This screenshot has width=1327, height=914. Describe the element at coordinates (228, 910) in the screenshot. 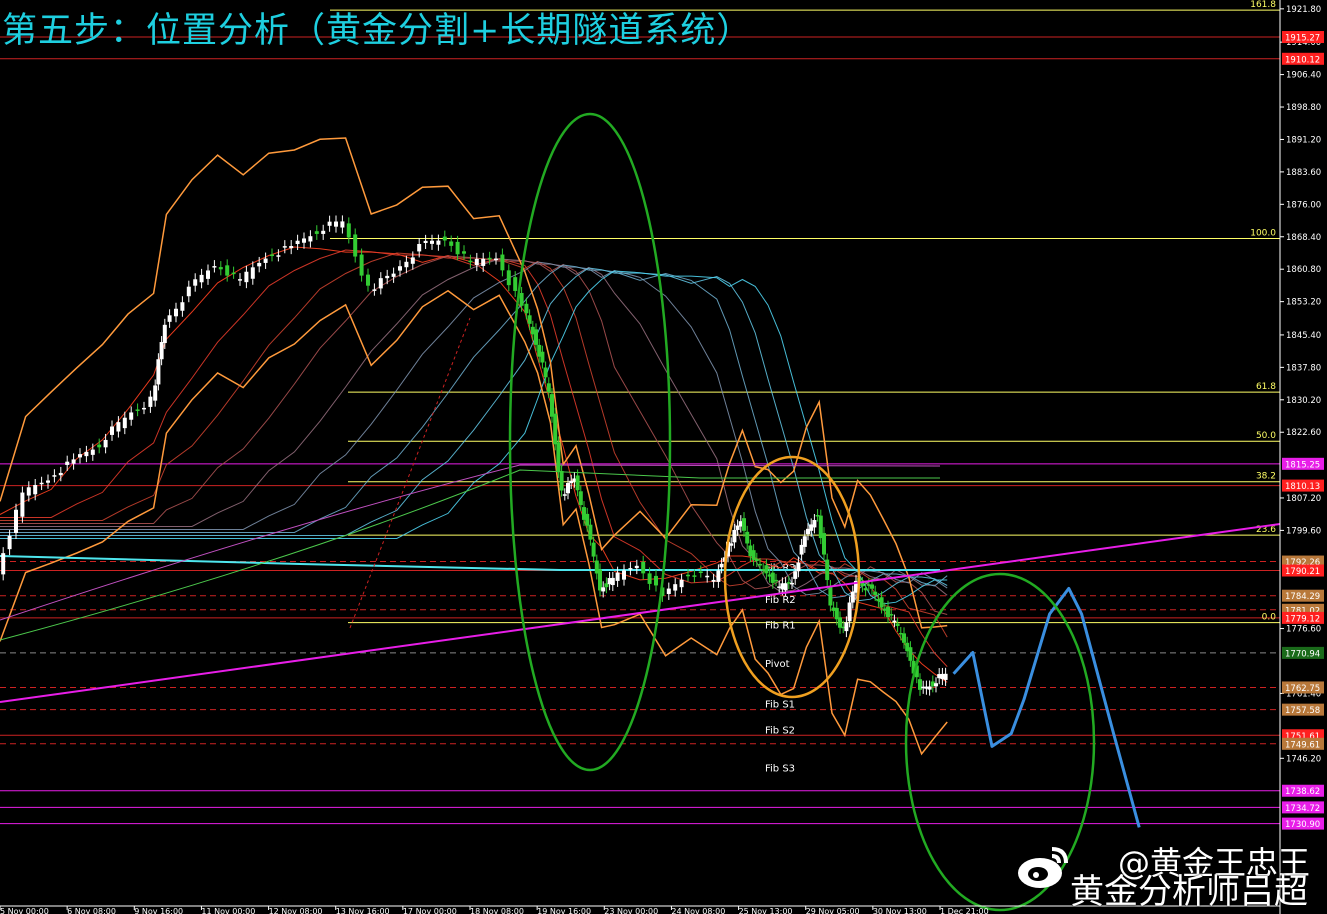

I see `x-tick-label: 11 Nov 00:00` at that location.